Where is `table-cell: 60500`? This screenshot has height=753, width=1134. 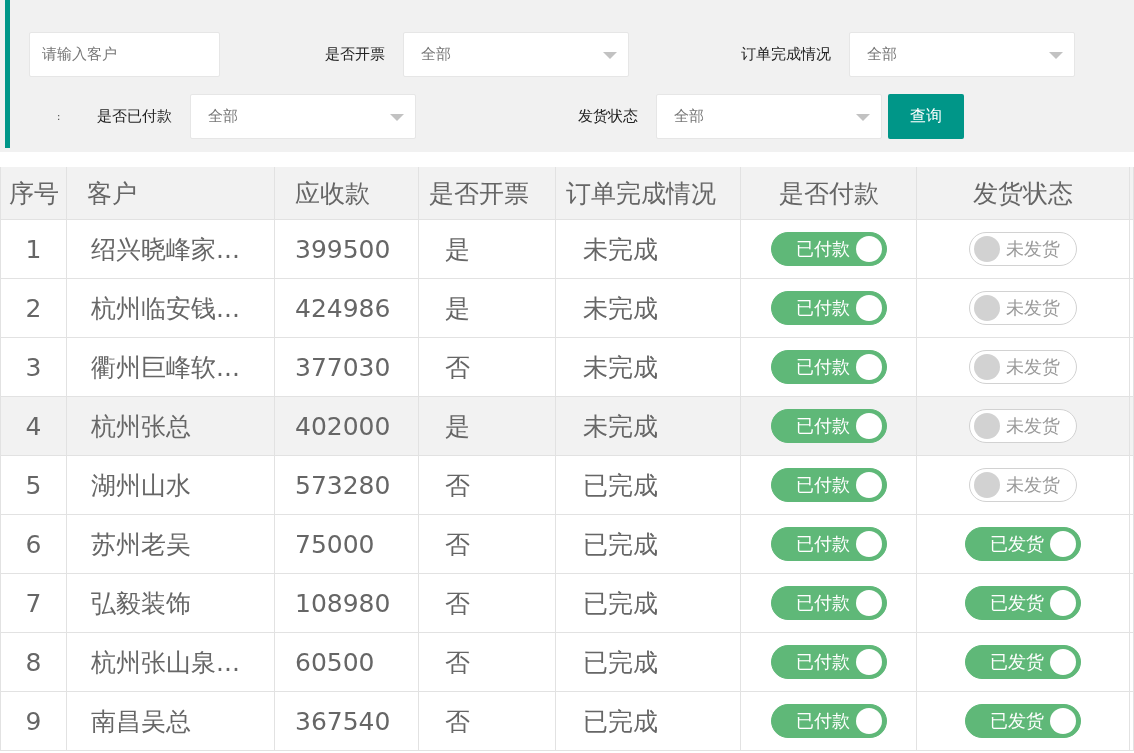
table-cell: 60500 is located at coordinates (347, 662).